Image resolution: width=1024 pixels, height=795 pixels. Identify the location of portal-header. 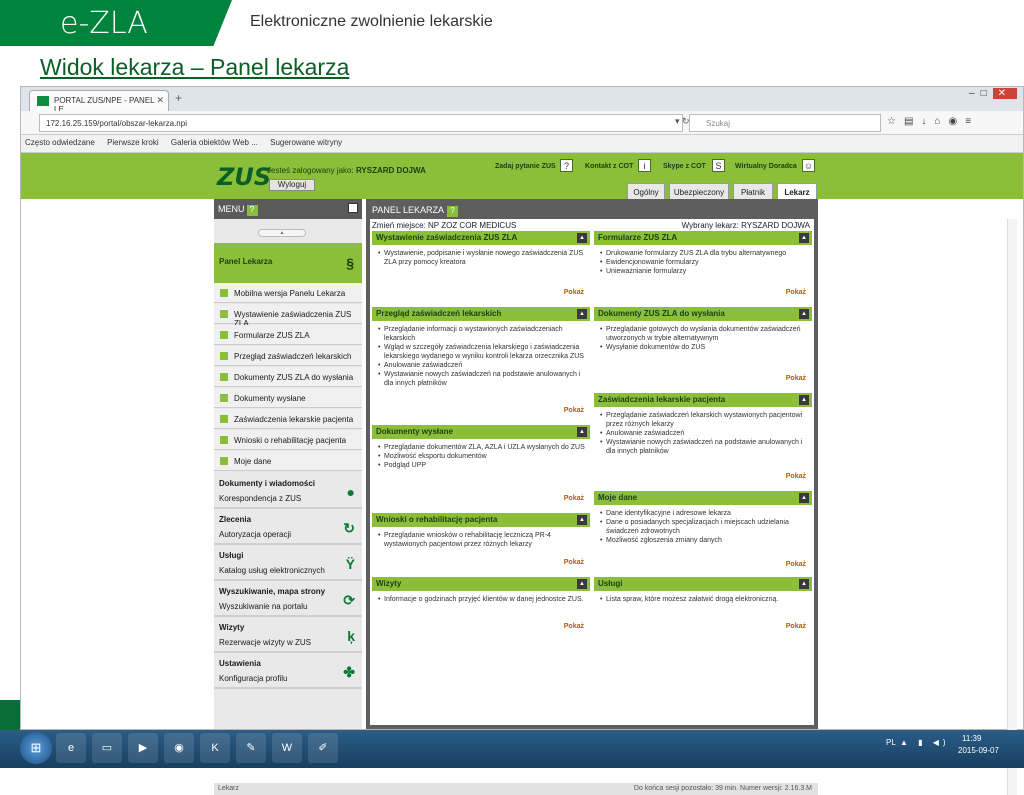
(522, 176).